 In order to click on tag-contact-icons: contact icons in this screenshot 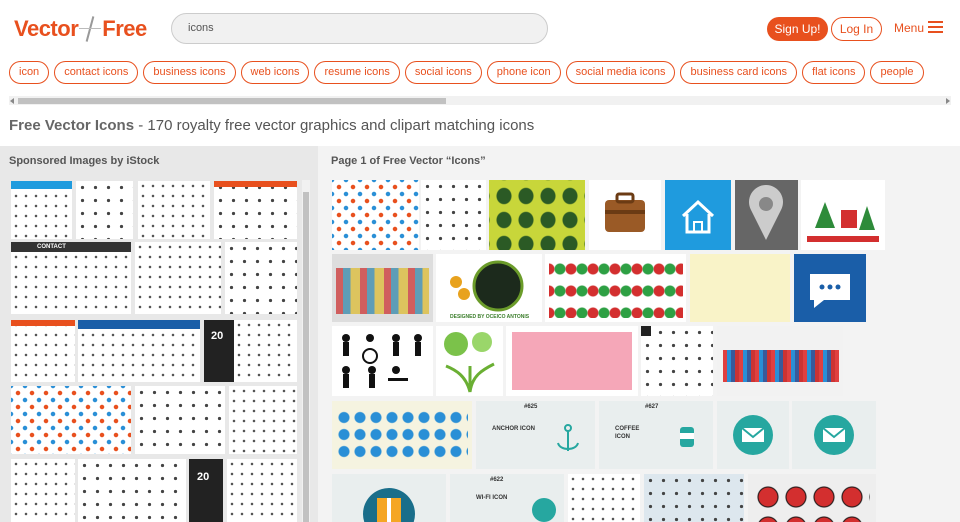, I will do `click(96, 72)`.